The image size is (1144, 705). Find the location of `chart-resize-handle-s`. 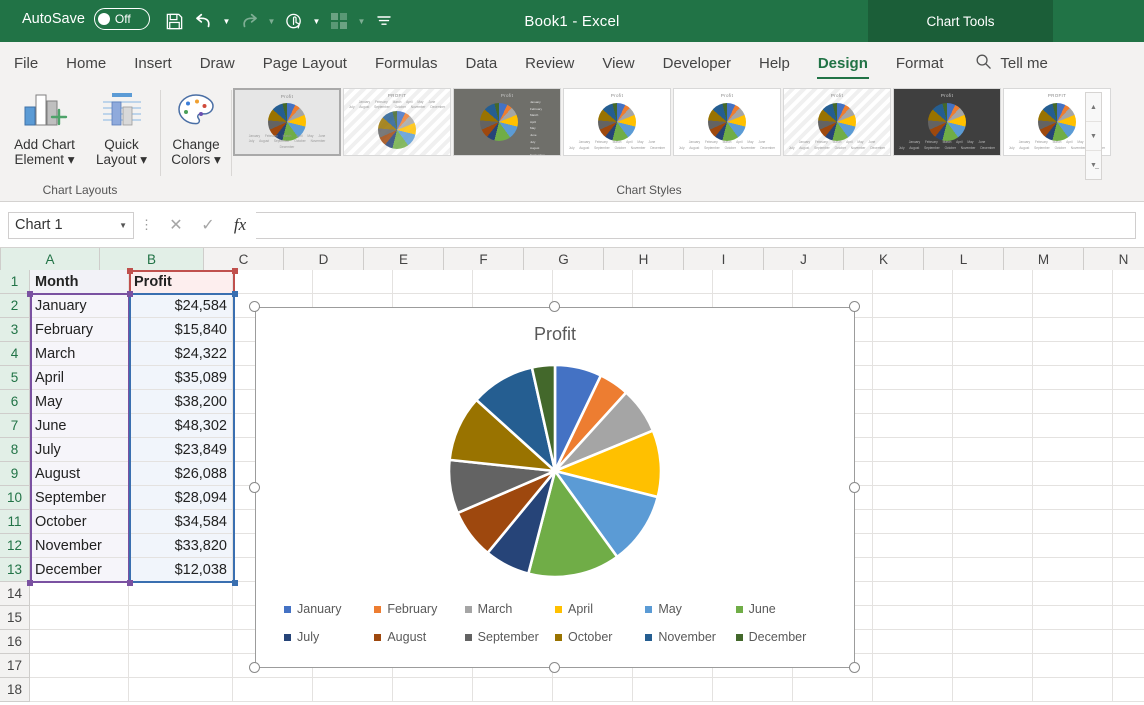

chart-resize-handle-s is located at coordinates (554, 667).